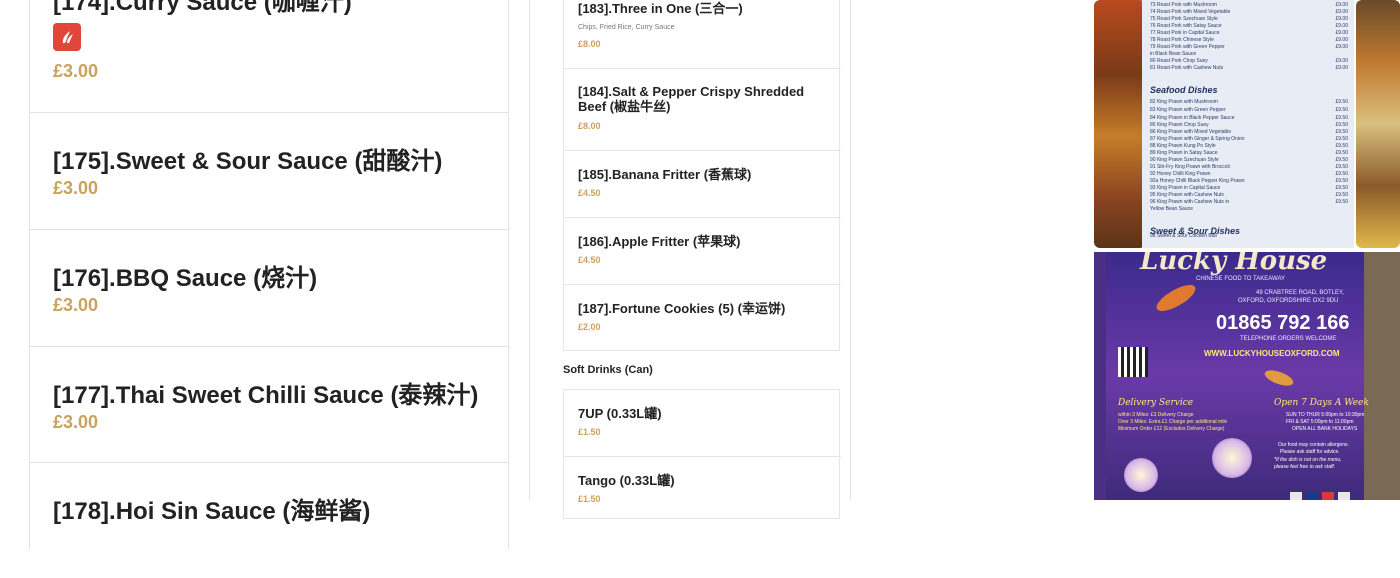 The width and height of the screenshot is (1400, 578). What do you see at coordinates (1195, 231) in the screenshot?
I see `menu-section-heading: Sweet & Sour Dishes` at bounding box center [1195, 231].